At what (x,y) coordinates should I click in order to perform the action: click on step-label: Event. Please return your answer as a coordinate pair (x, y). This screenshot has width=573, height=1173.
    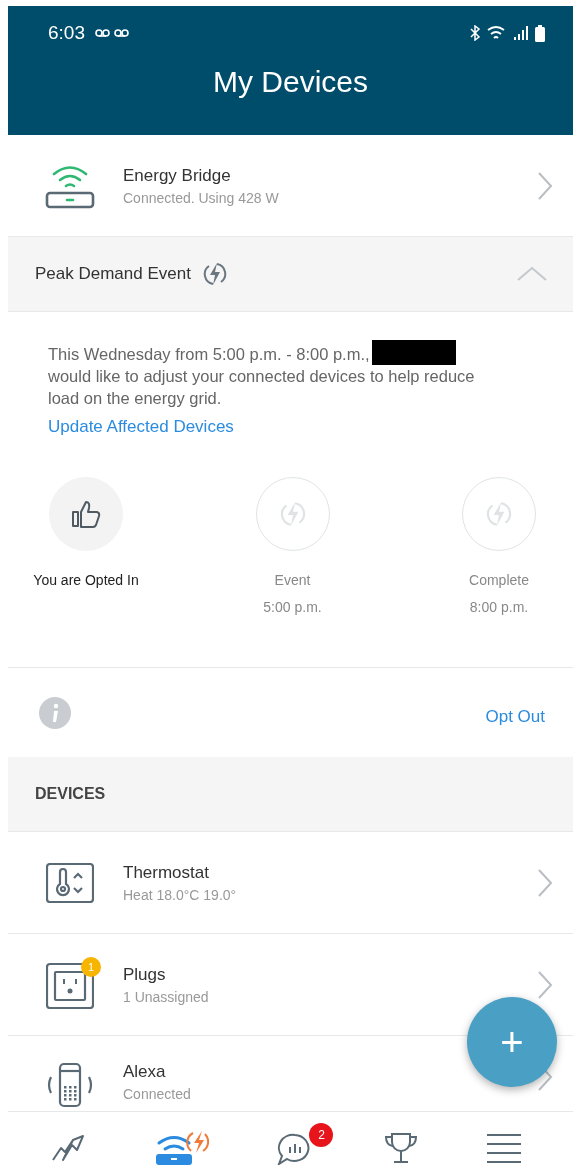
    Looking at the image, I should click on (292, 580).